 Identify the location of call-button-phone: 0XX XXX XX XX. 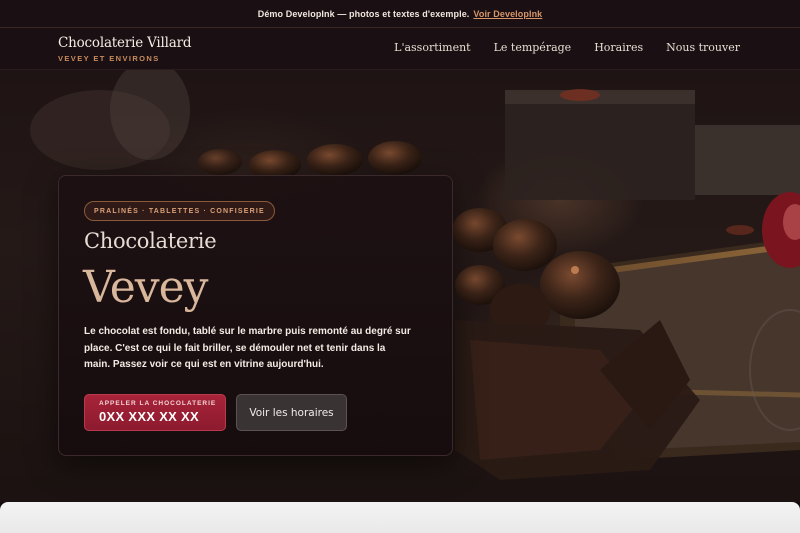
(149, 416).